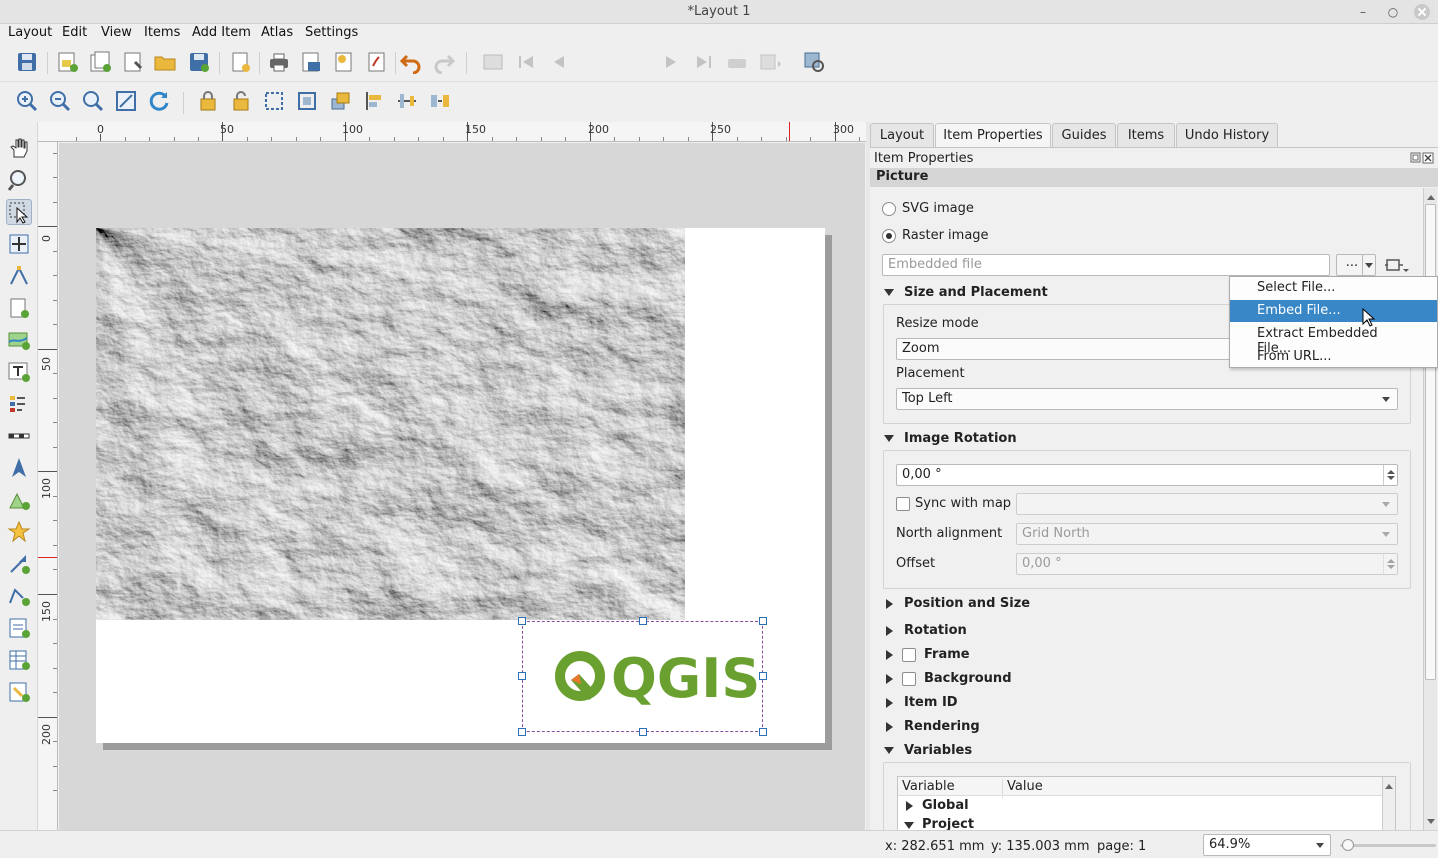  What do you see at coordinates (889, 438) in the screenshot?
I see `expand-image-rotation-icon` at bounding box center [889, 438].